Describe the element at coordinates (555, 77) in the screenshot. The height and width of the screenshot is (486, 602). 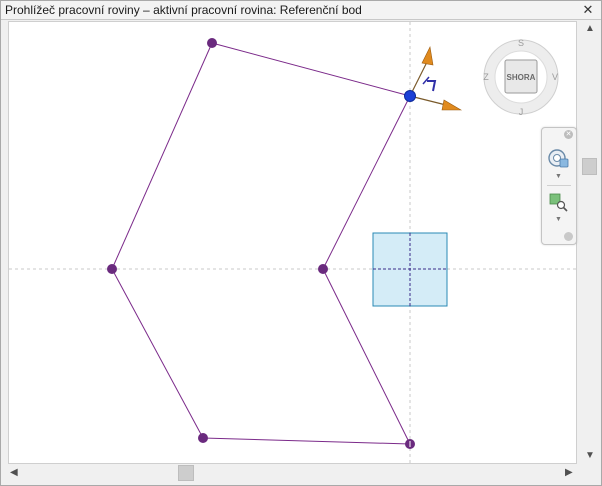
I see `compass-east: V` at that location.